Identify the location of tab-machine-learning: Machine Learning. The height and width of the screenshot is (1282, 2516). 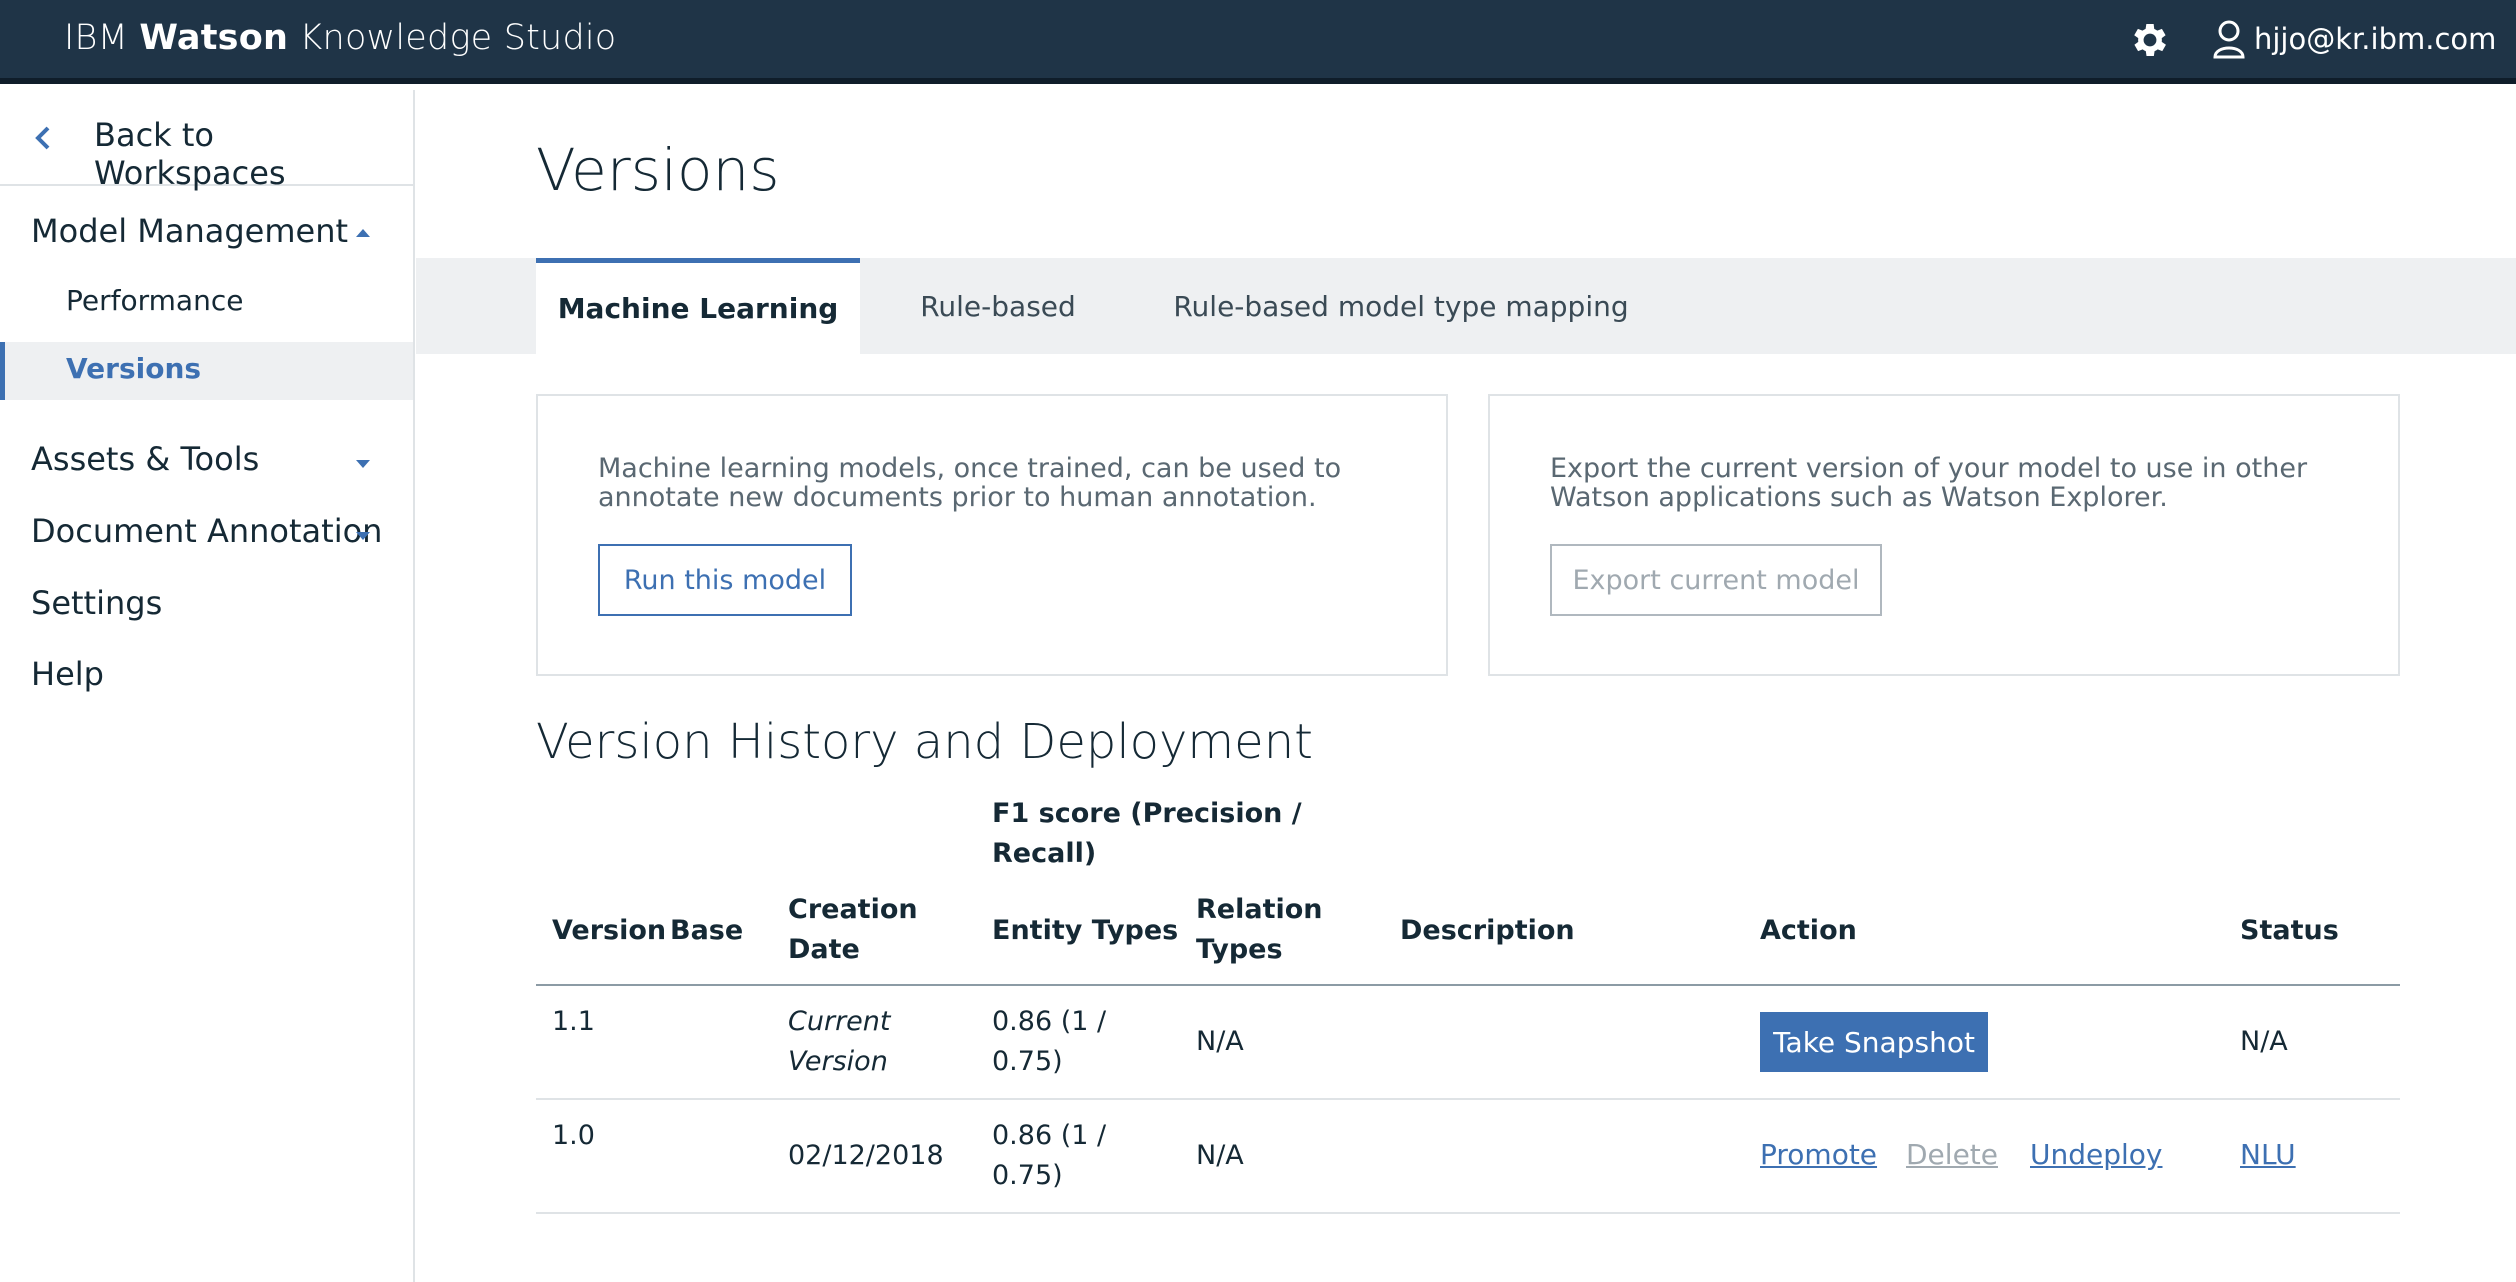
(698, 306).